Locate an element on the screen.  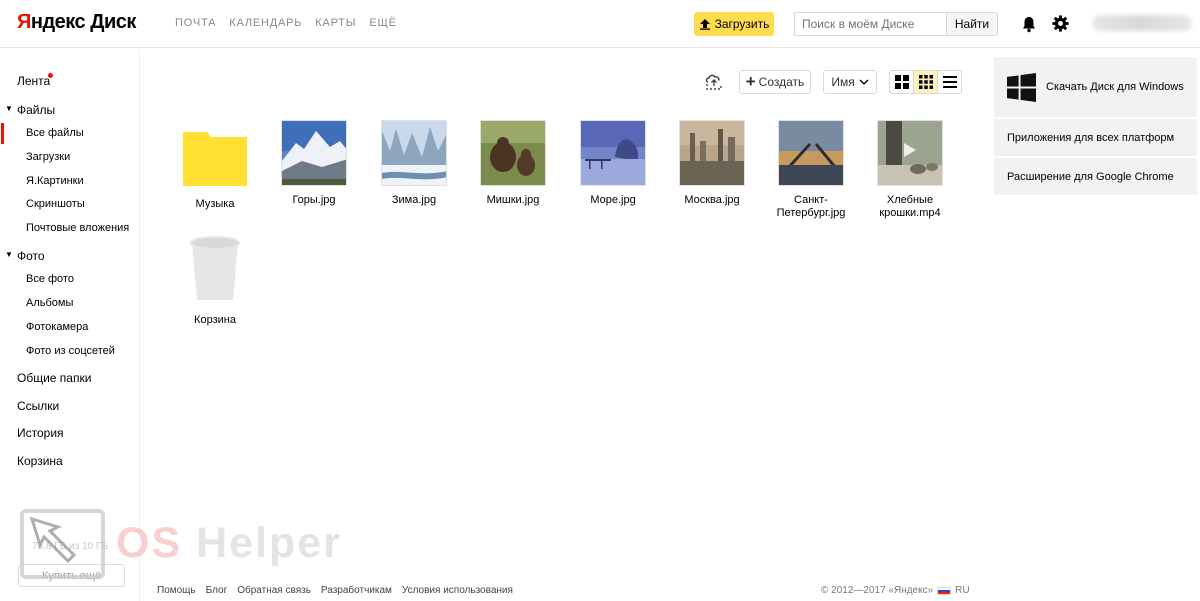
file-name: Корзина is located at coordinates (215, 320).